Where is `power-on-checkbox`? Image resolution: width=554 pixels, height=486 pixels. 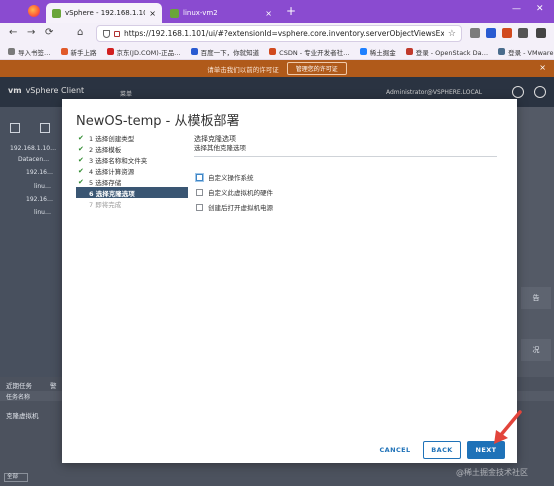
power-on-checkbox is located at coordinates (199, 207).